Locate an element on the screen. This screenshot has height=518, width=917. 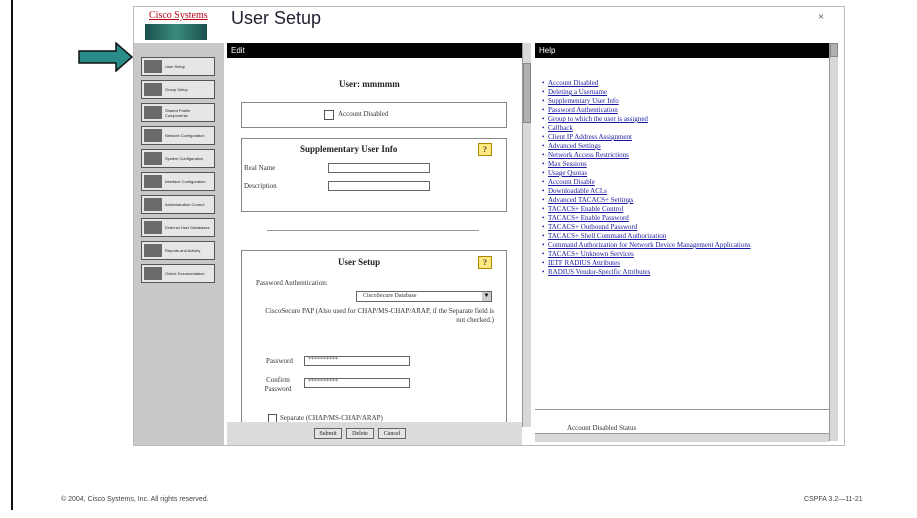
pointer-arrow-icon is located at coordinates (106, 57).